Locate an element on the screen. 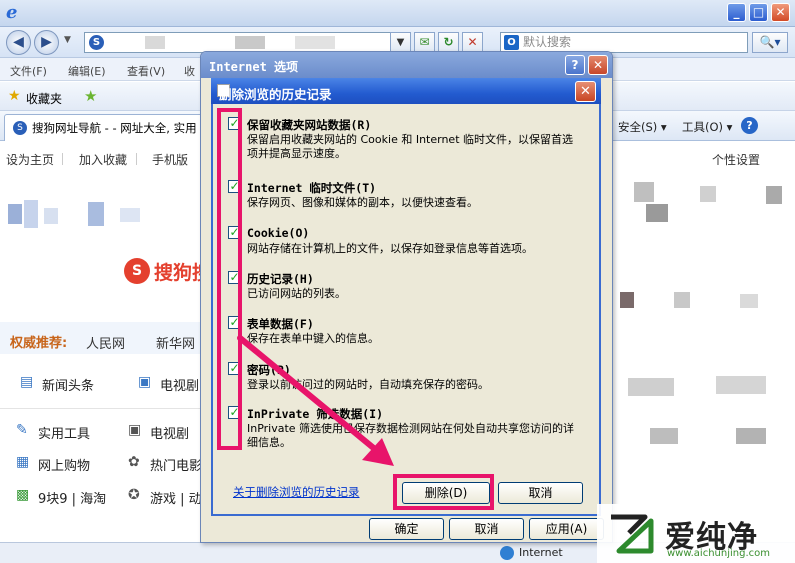 The height and width of the screenshot is (563, 795). minimize-button: _ is located at coordinates (736, 12).